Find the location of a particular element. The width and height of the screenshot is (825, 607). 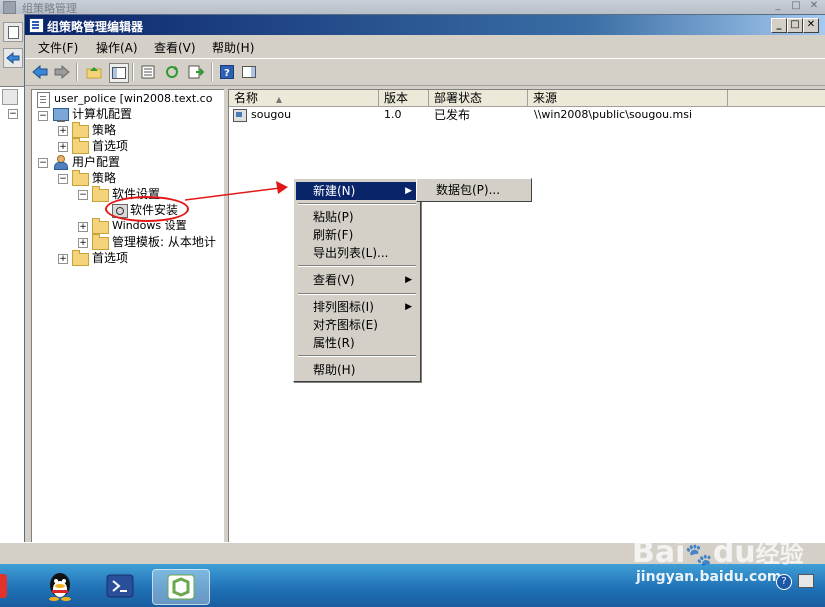

expander-user-policy: − is located at coordinates (63, 179).